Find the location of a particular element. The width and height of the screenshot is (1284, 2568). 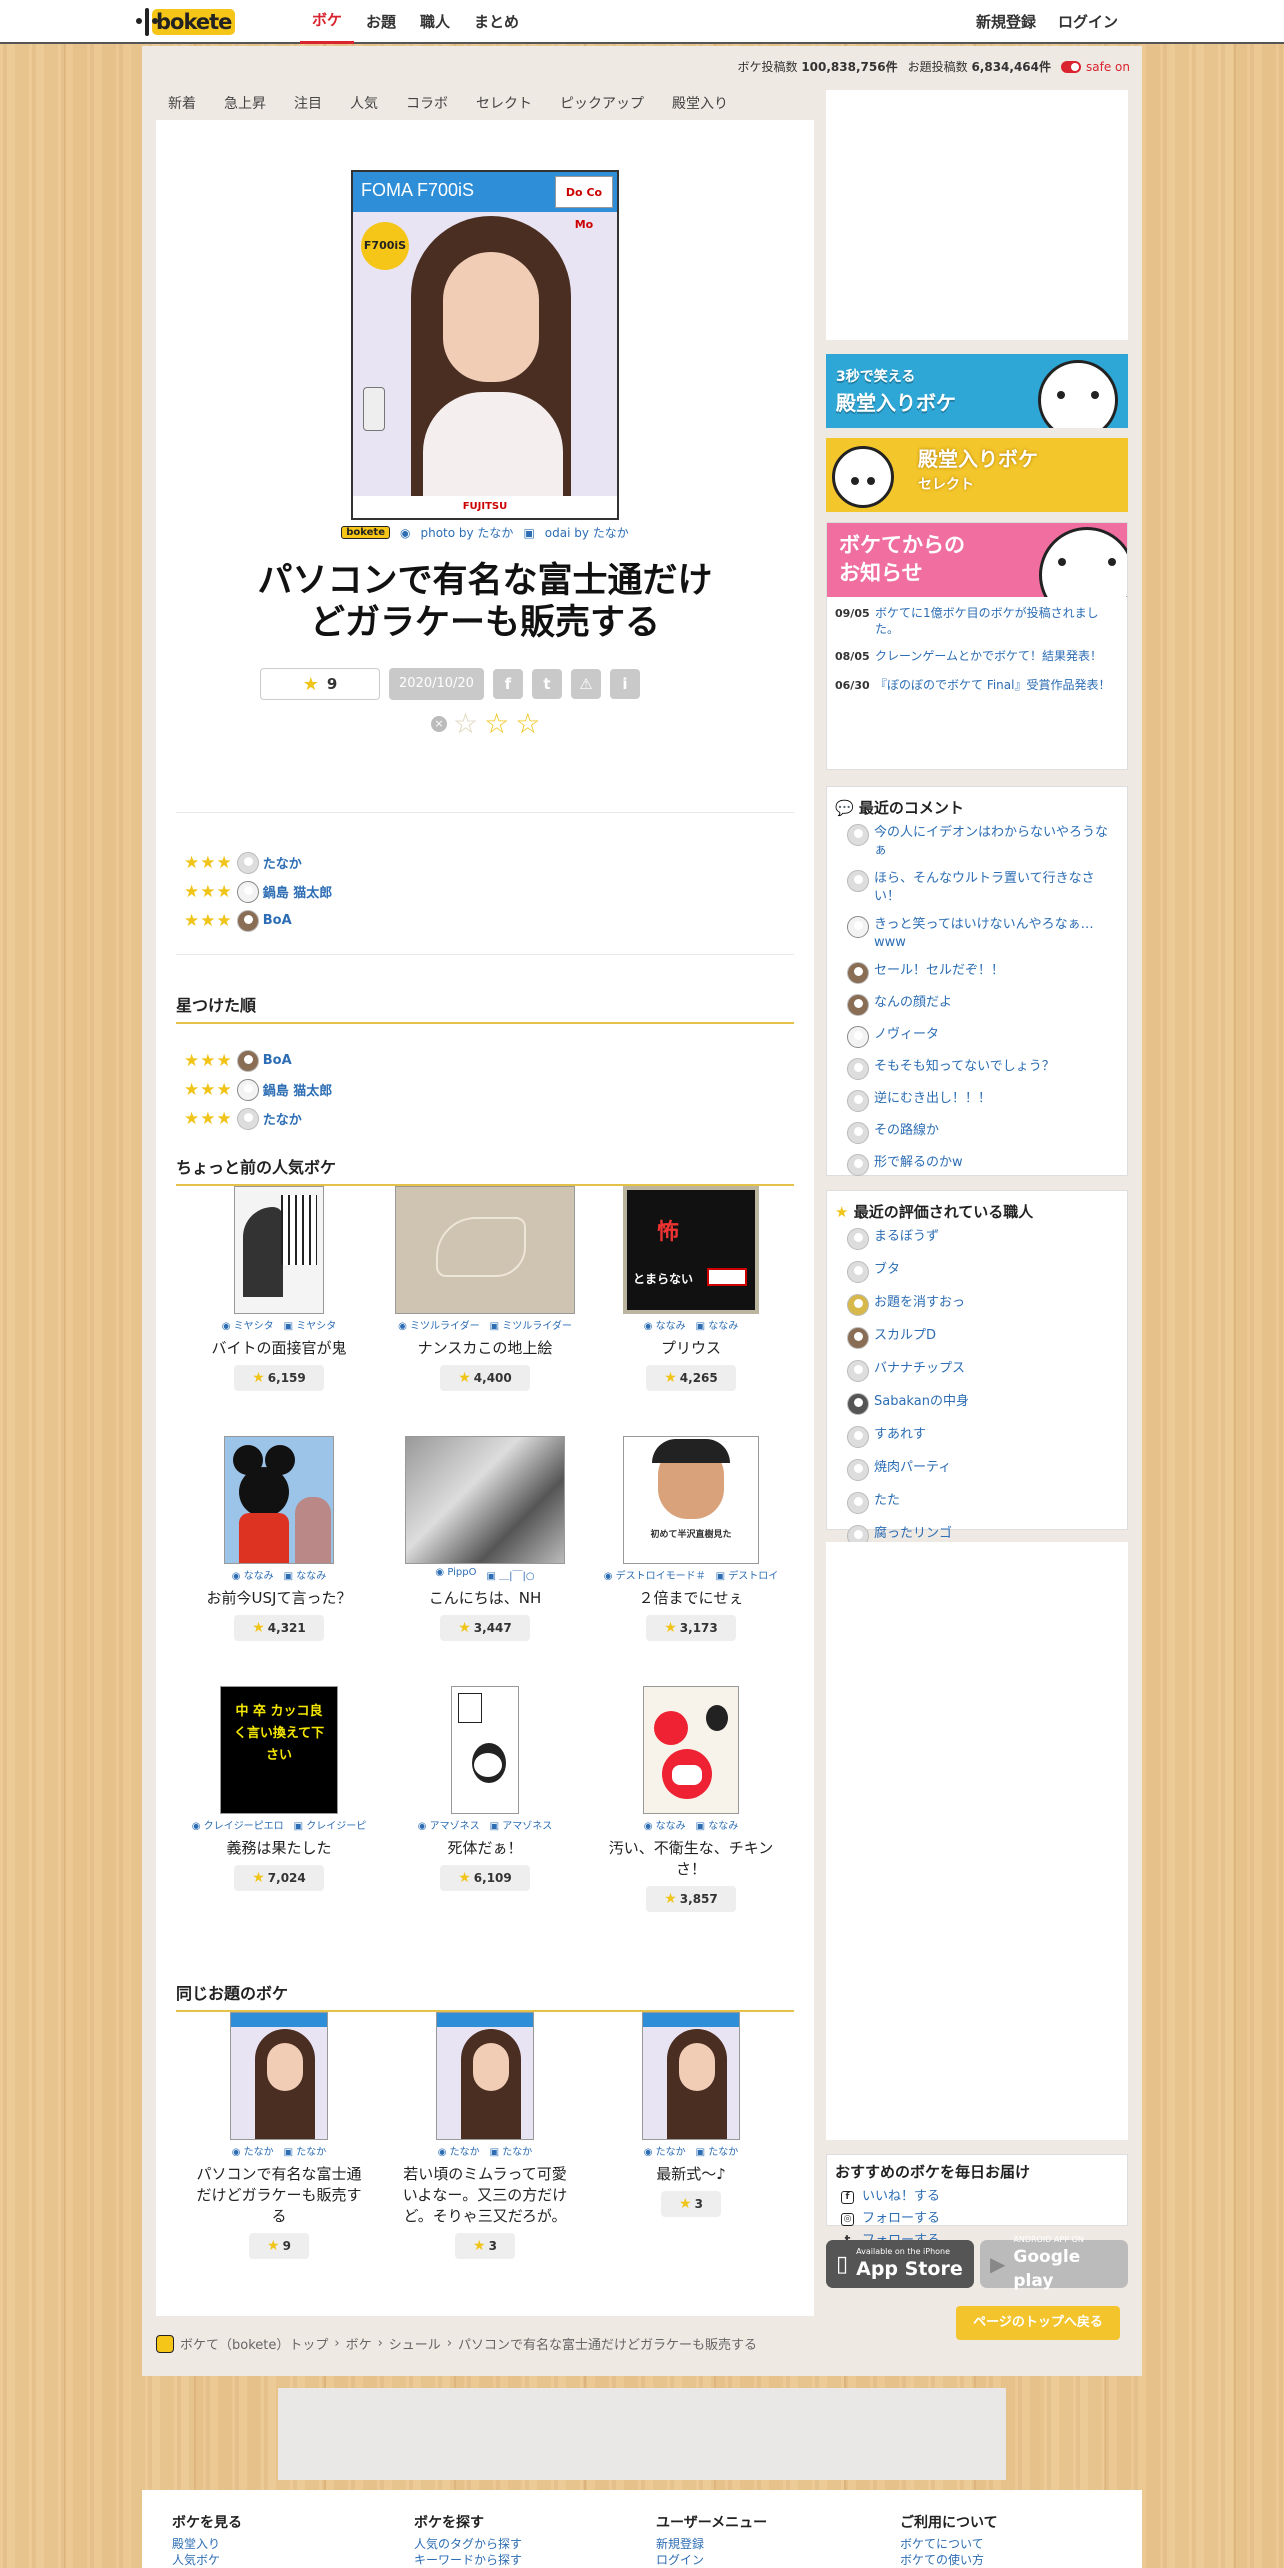

artisan-item: すあれす is located at coordinates (982, 1437).